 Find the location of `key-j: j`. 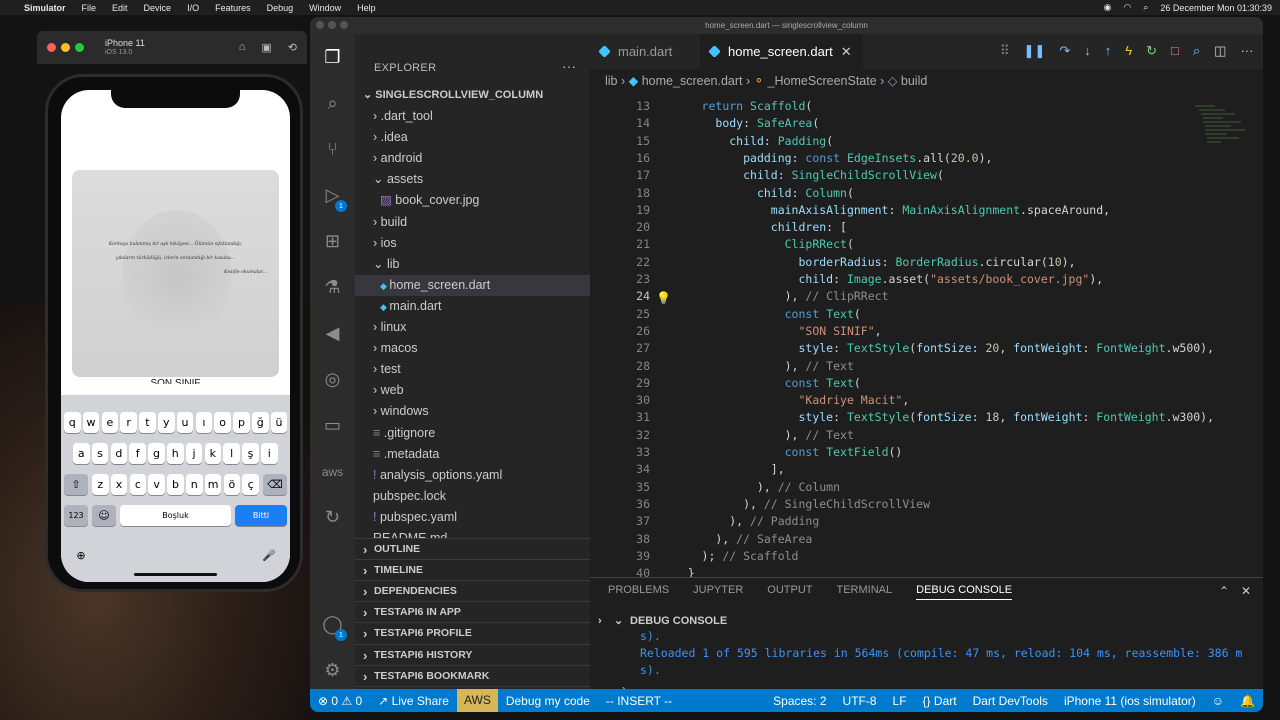

key-j: j is located at coordinates (194, 453).